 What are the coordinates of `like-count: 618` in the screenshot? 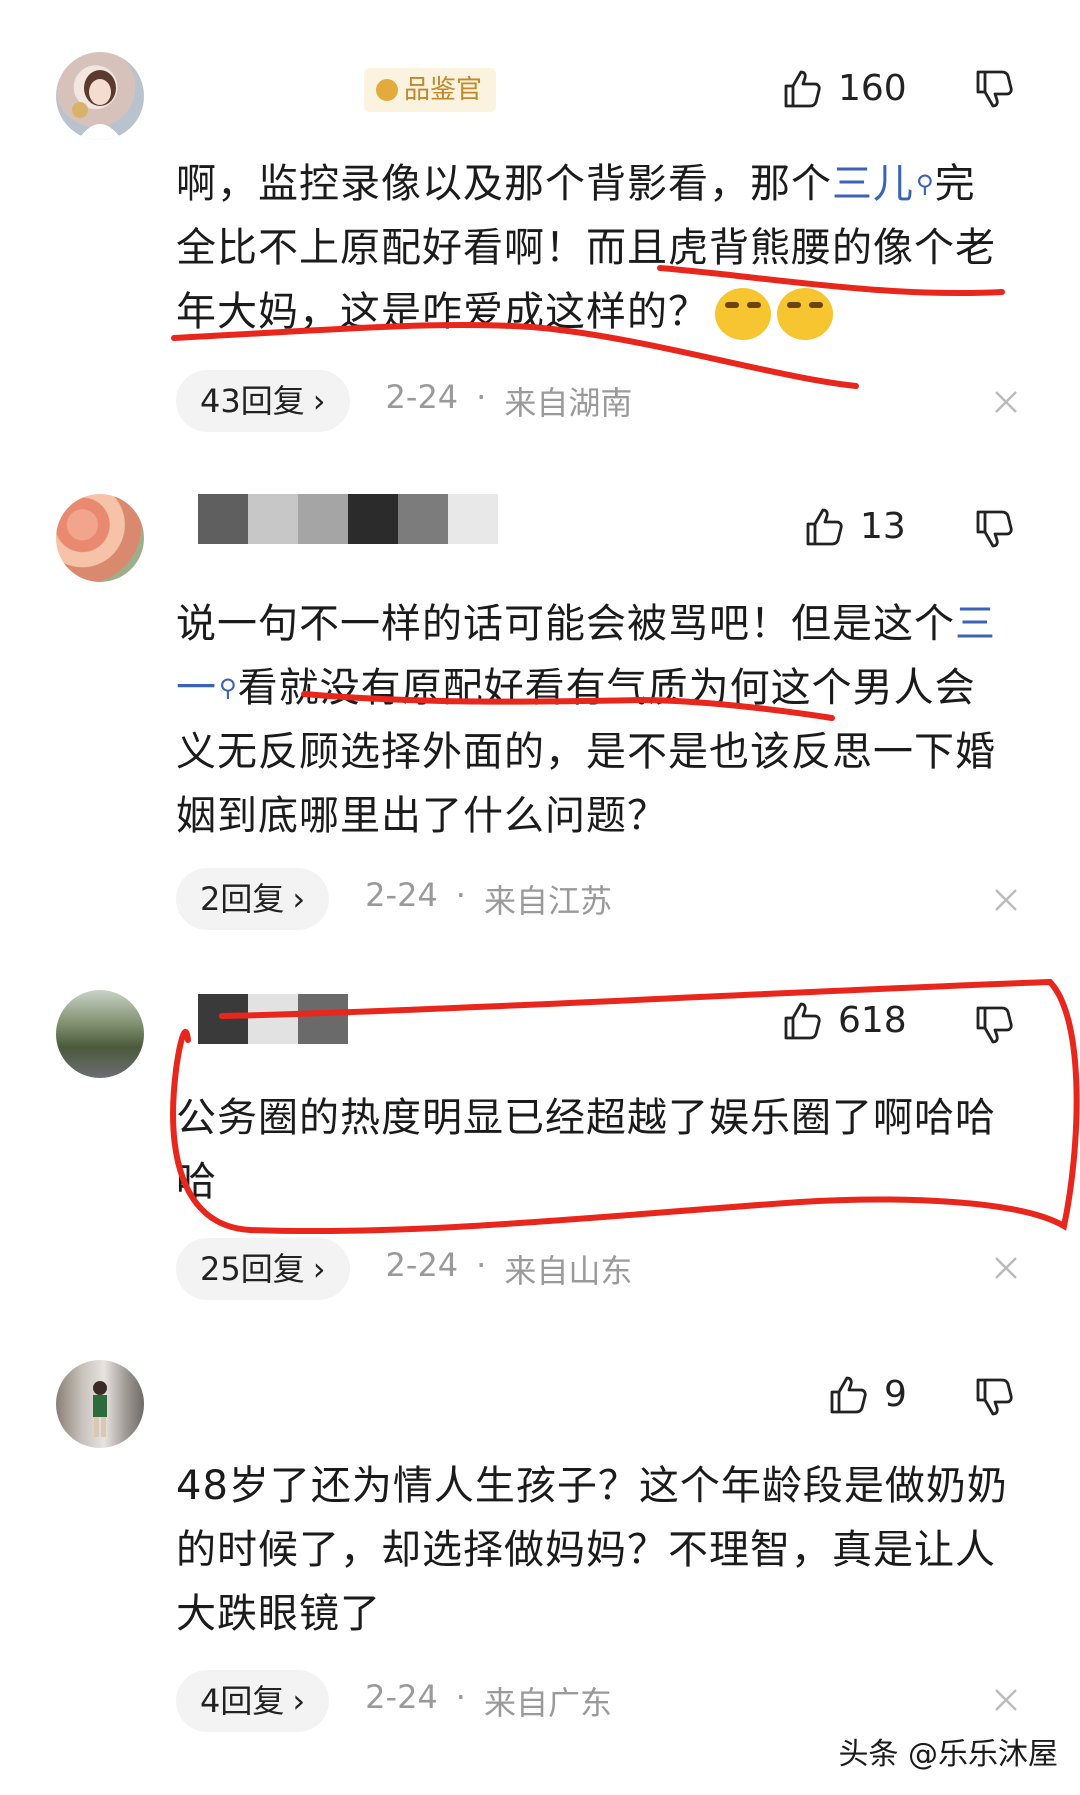 It's located at (872, 1020).